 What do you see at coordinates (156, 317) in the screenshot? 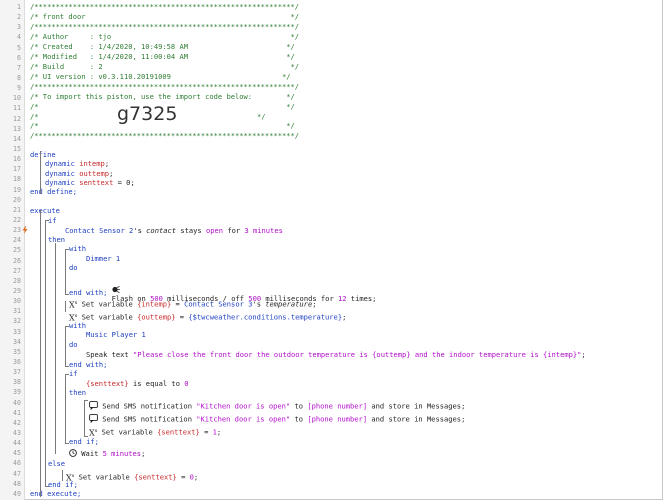
I see `variable-ref: {outtemp}` at bounding box center [156, 317].